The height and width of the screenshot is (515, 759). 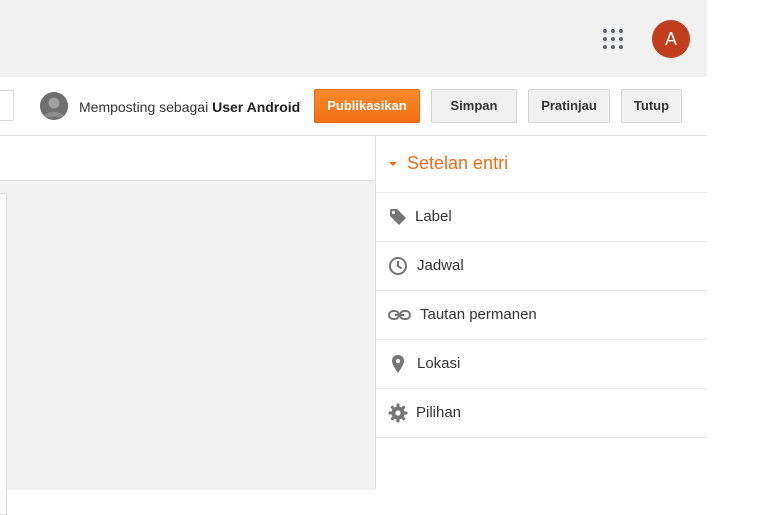 What do you see at coordinates (541, 315) in the screenshot?
I see `sidebar-item-permalink: Tautan permanen` at bounding box center [541, 315].